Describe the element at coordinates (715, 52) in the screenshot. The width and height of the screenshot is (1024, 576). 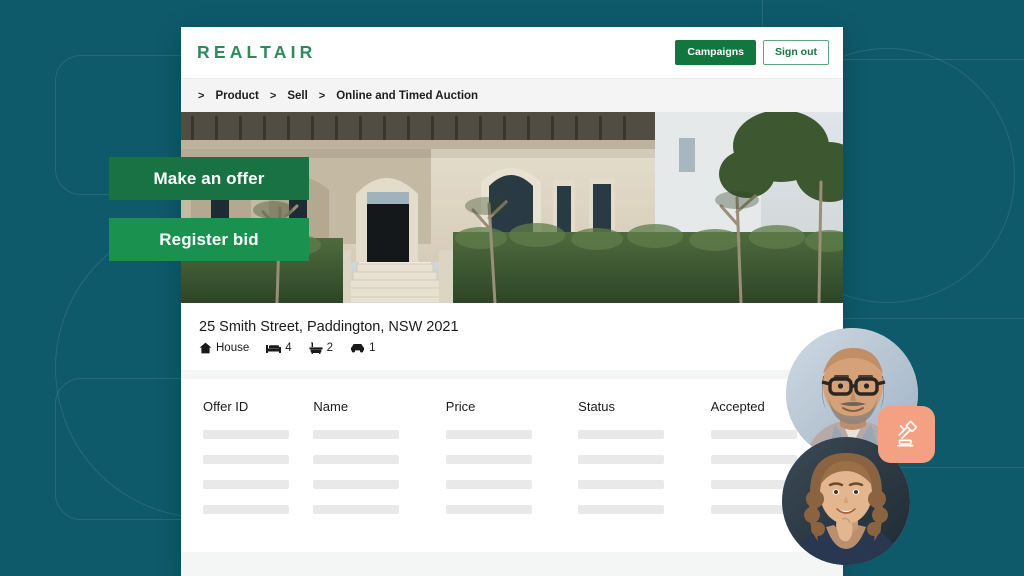
I see `campaigns-button: Campaigns` at that location.